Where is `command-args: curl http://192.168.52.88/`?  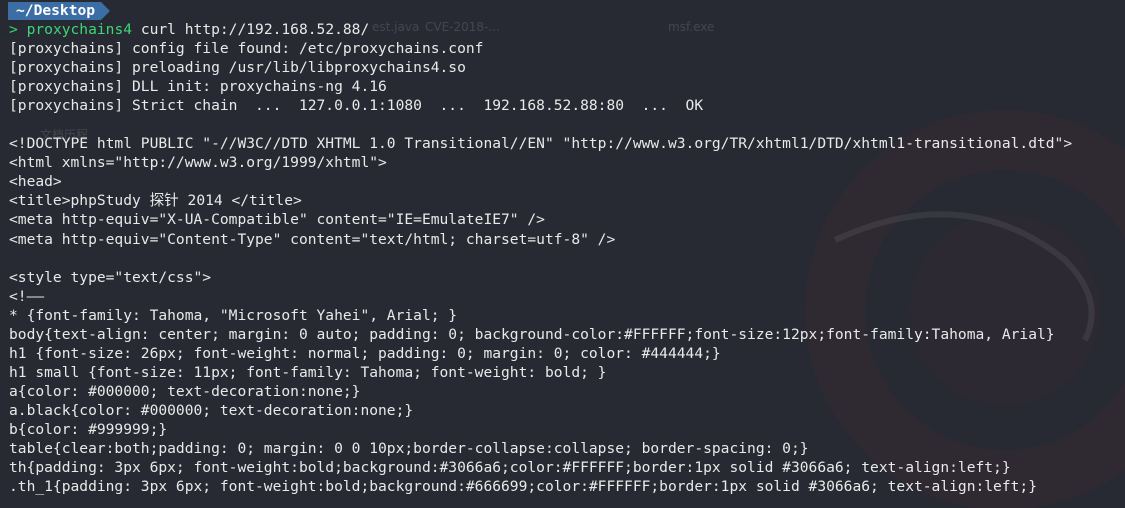
command-args: curl http://192.168.52.88/ is located at coordinates (251, 29).